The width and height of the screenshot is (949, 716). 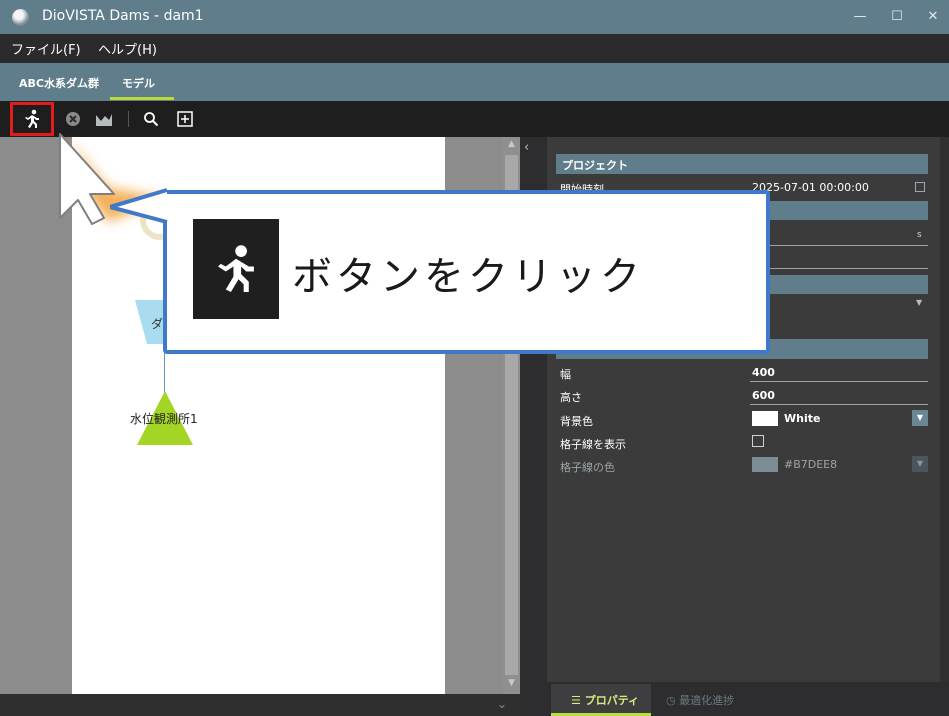 What do you see at coordinates (576, 421) in the screenshot?
I see `bg-color-label: 背景色` at bounding box center [576, 421].